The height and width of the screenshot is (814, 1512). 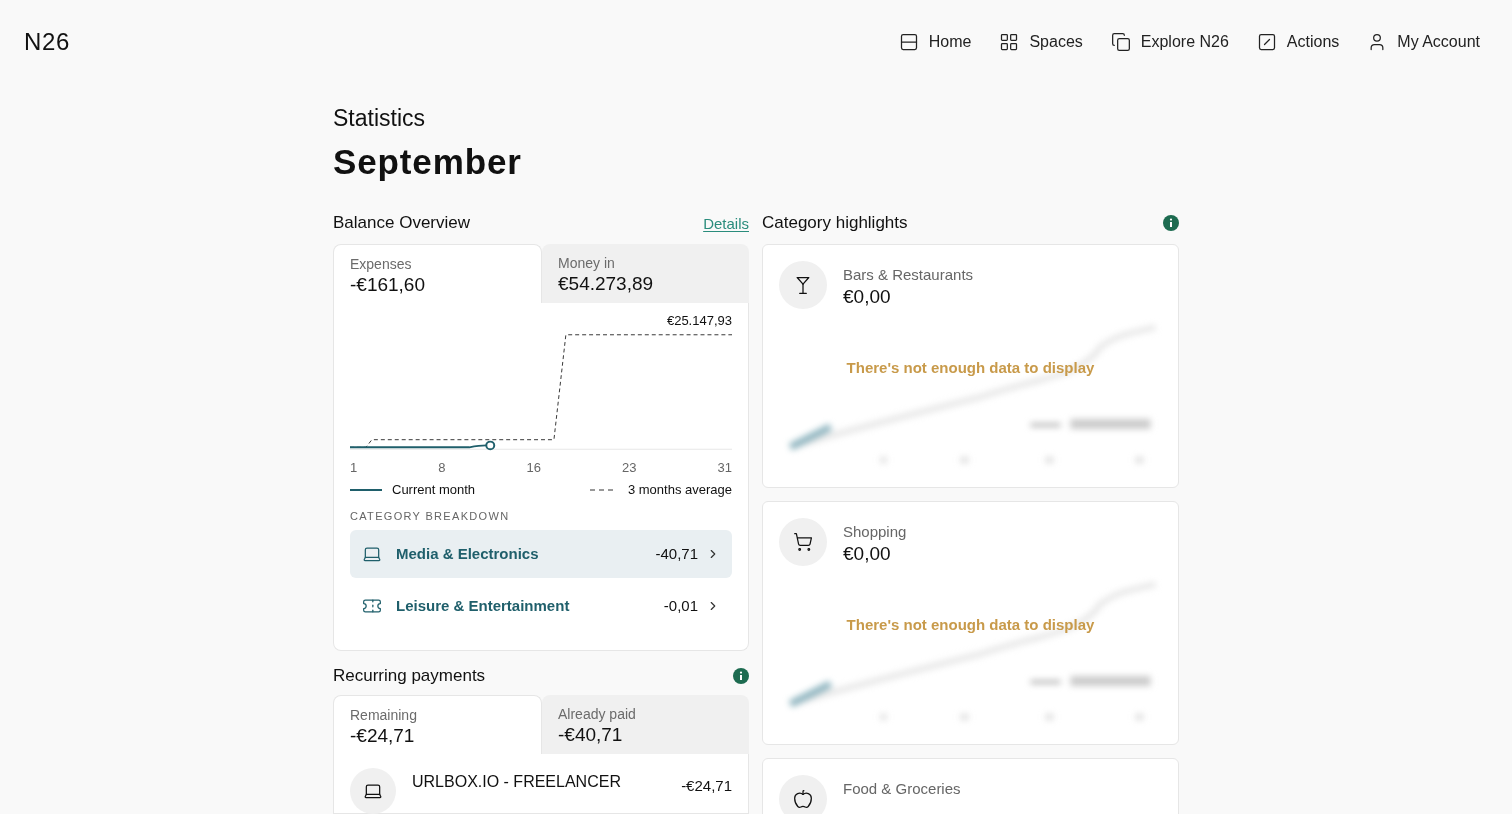 What do you see at coordinates (1423, 42) in the screenshot?
I see `nav-link: My Account` at bounding box center [1423, 42].